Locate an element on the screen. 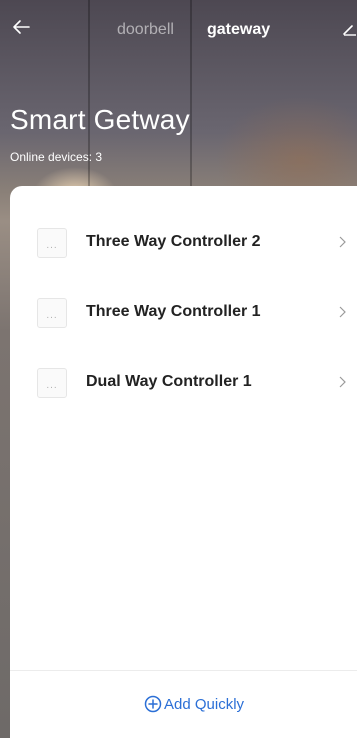 The height and width of the screenshot is (738, 357). pencil-icon is located at coordinates (349, 28).